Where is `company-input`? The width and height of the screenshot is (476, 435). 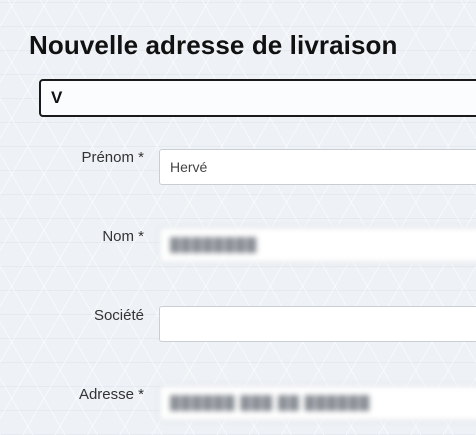 company-input is located at coordinates (317, 324).